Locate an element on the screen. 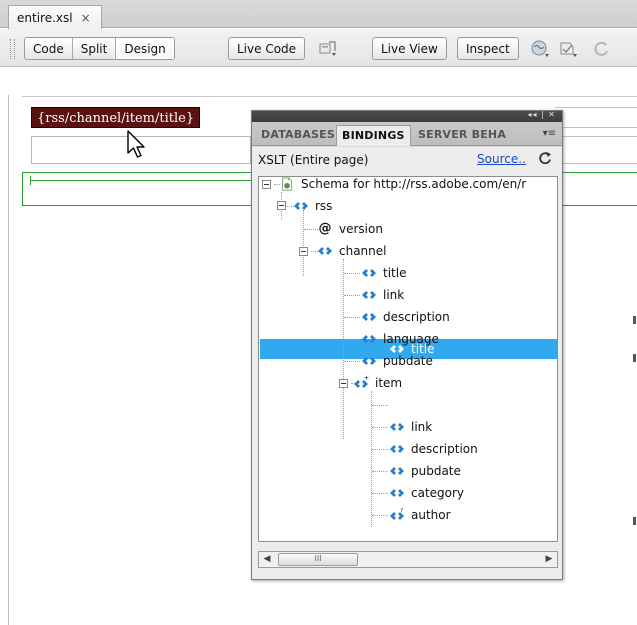  xml-optional-element-icon: ? is located at coordinates (397, 514).